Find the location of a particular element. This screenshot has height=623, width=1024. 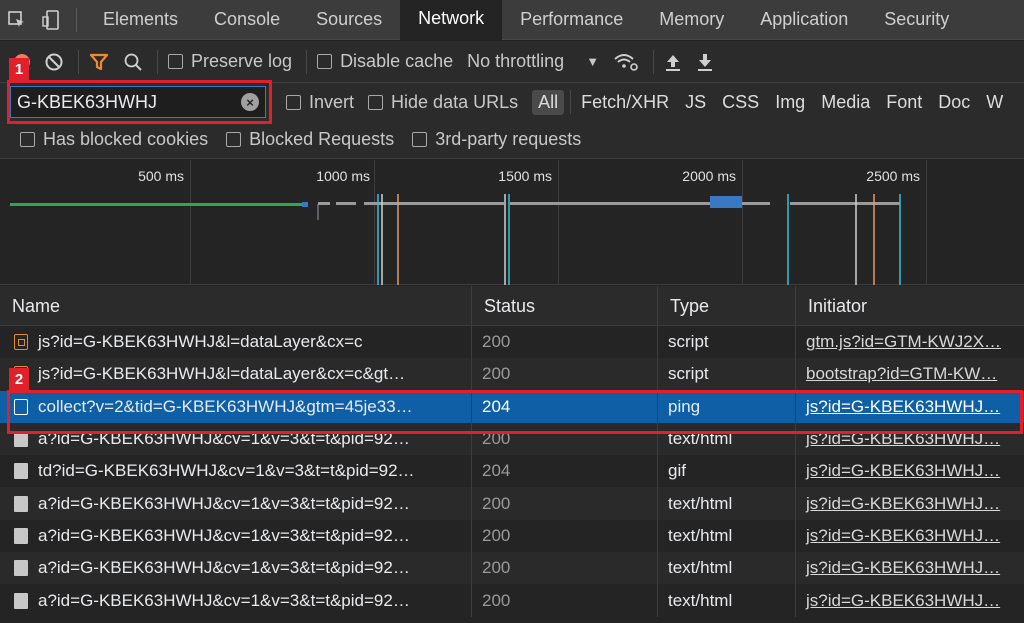

upload-icon is located at coordinates (673, 62).